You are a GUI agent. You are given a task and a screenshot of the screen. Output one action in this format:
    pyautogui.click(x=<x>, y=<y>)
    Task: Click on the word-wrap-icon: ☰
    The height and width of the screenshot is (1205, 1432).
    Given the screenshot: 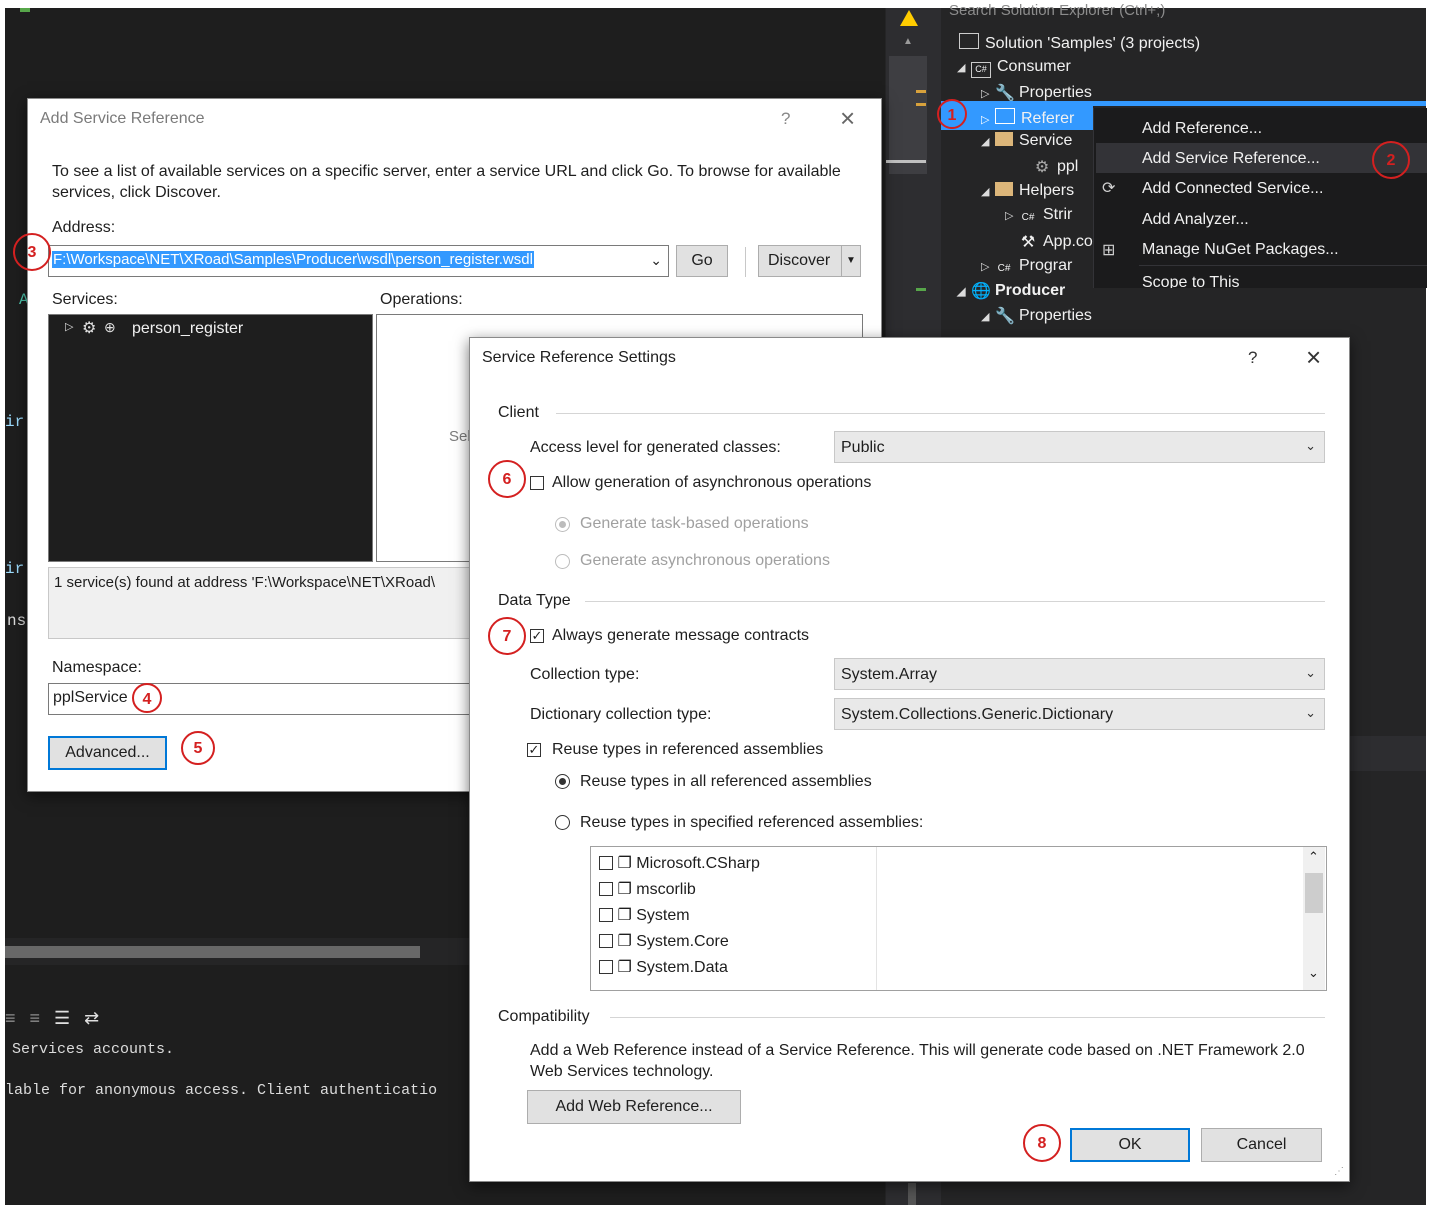 What is the action you would take?
    pyautogui.click(x=62, y=1018)
    